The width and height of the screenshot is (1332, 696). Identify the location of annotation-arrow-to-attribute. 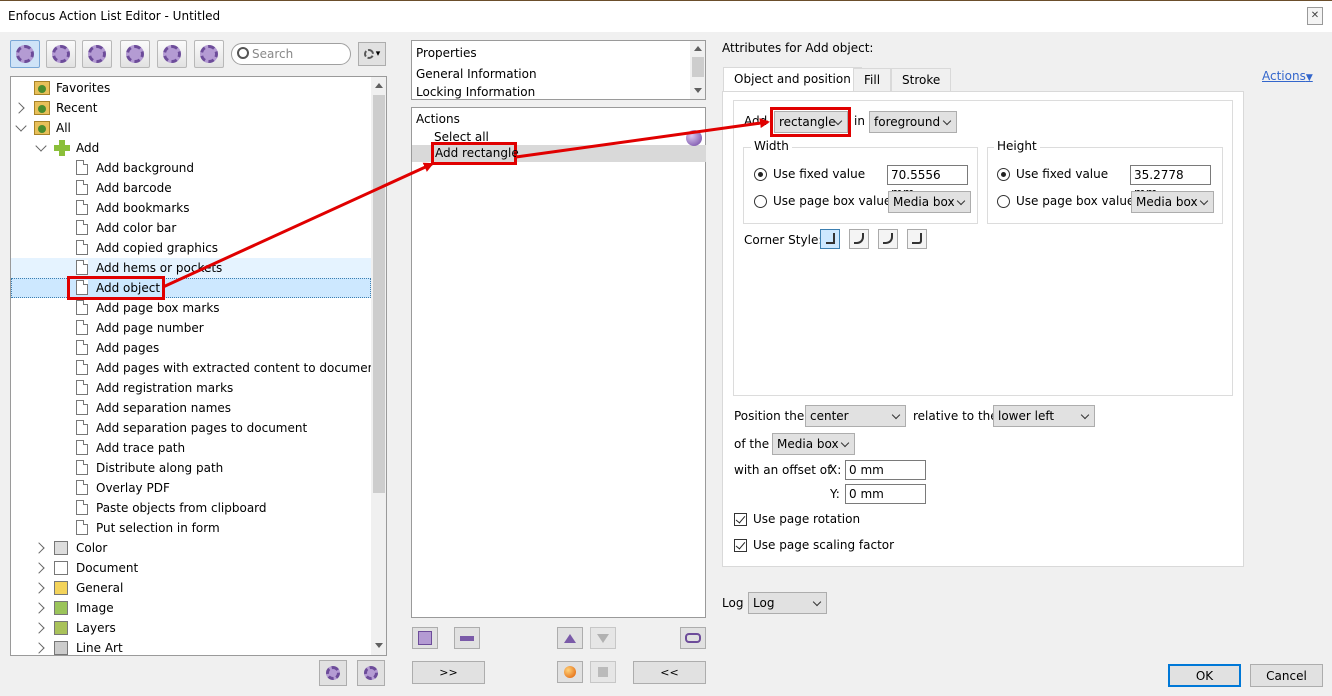
(642, 138).